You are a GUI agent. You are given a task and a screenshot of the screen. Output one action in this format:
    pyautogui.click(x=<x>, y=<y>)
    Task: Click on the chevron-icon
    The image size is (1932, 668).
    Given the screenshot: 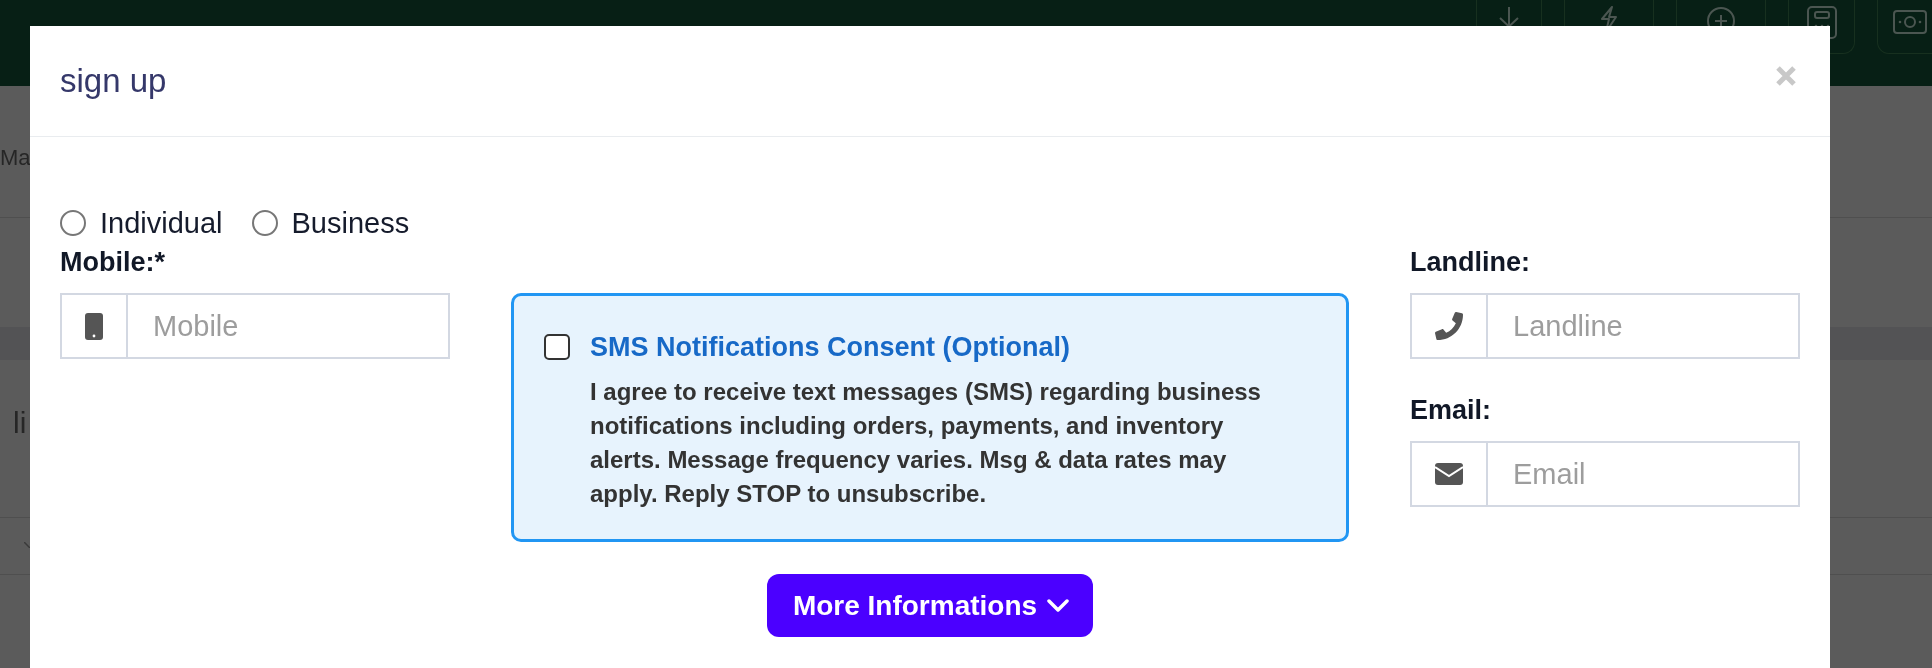 What is the action you would take?
    pyautogui.click(x=27, y=545)
    